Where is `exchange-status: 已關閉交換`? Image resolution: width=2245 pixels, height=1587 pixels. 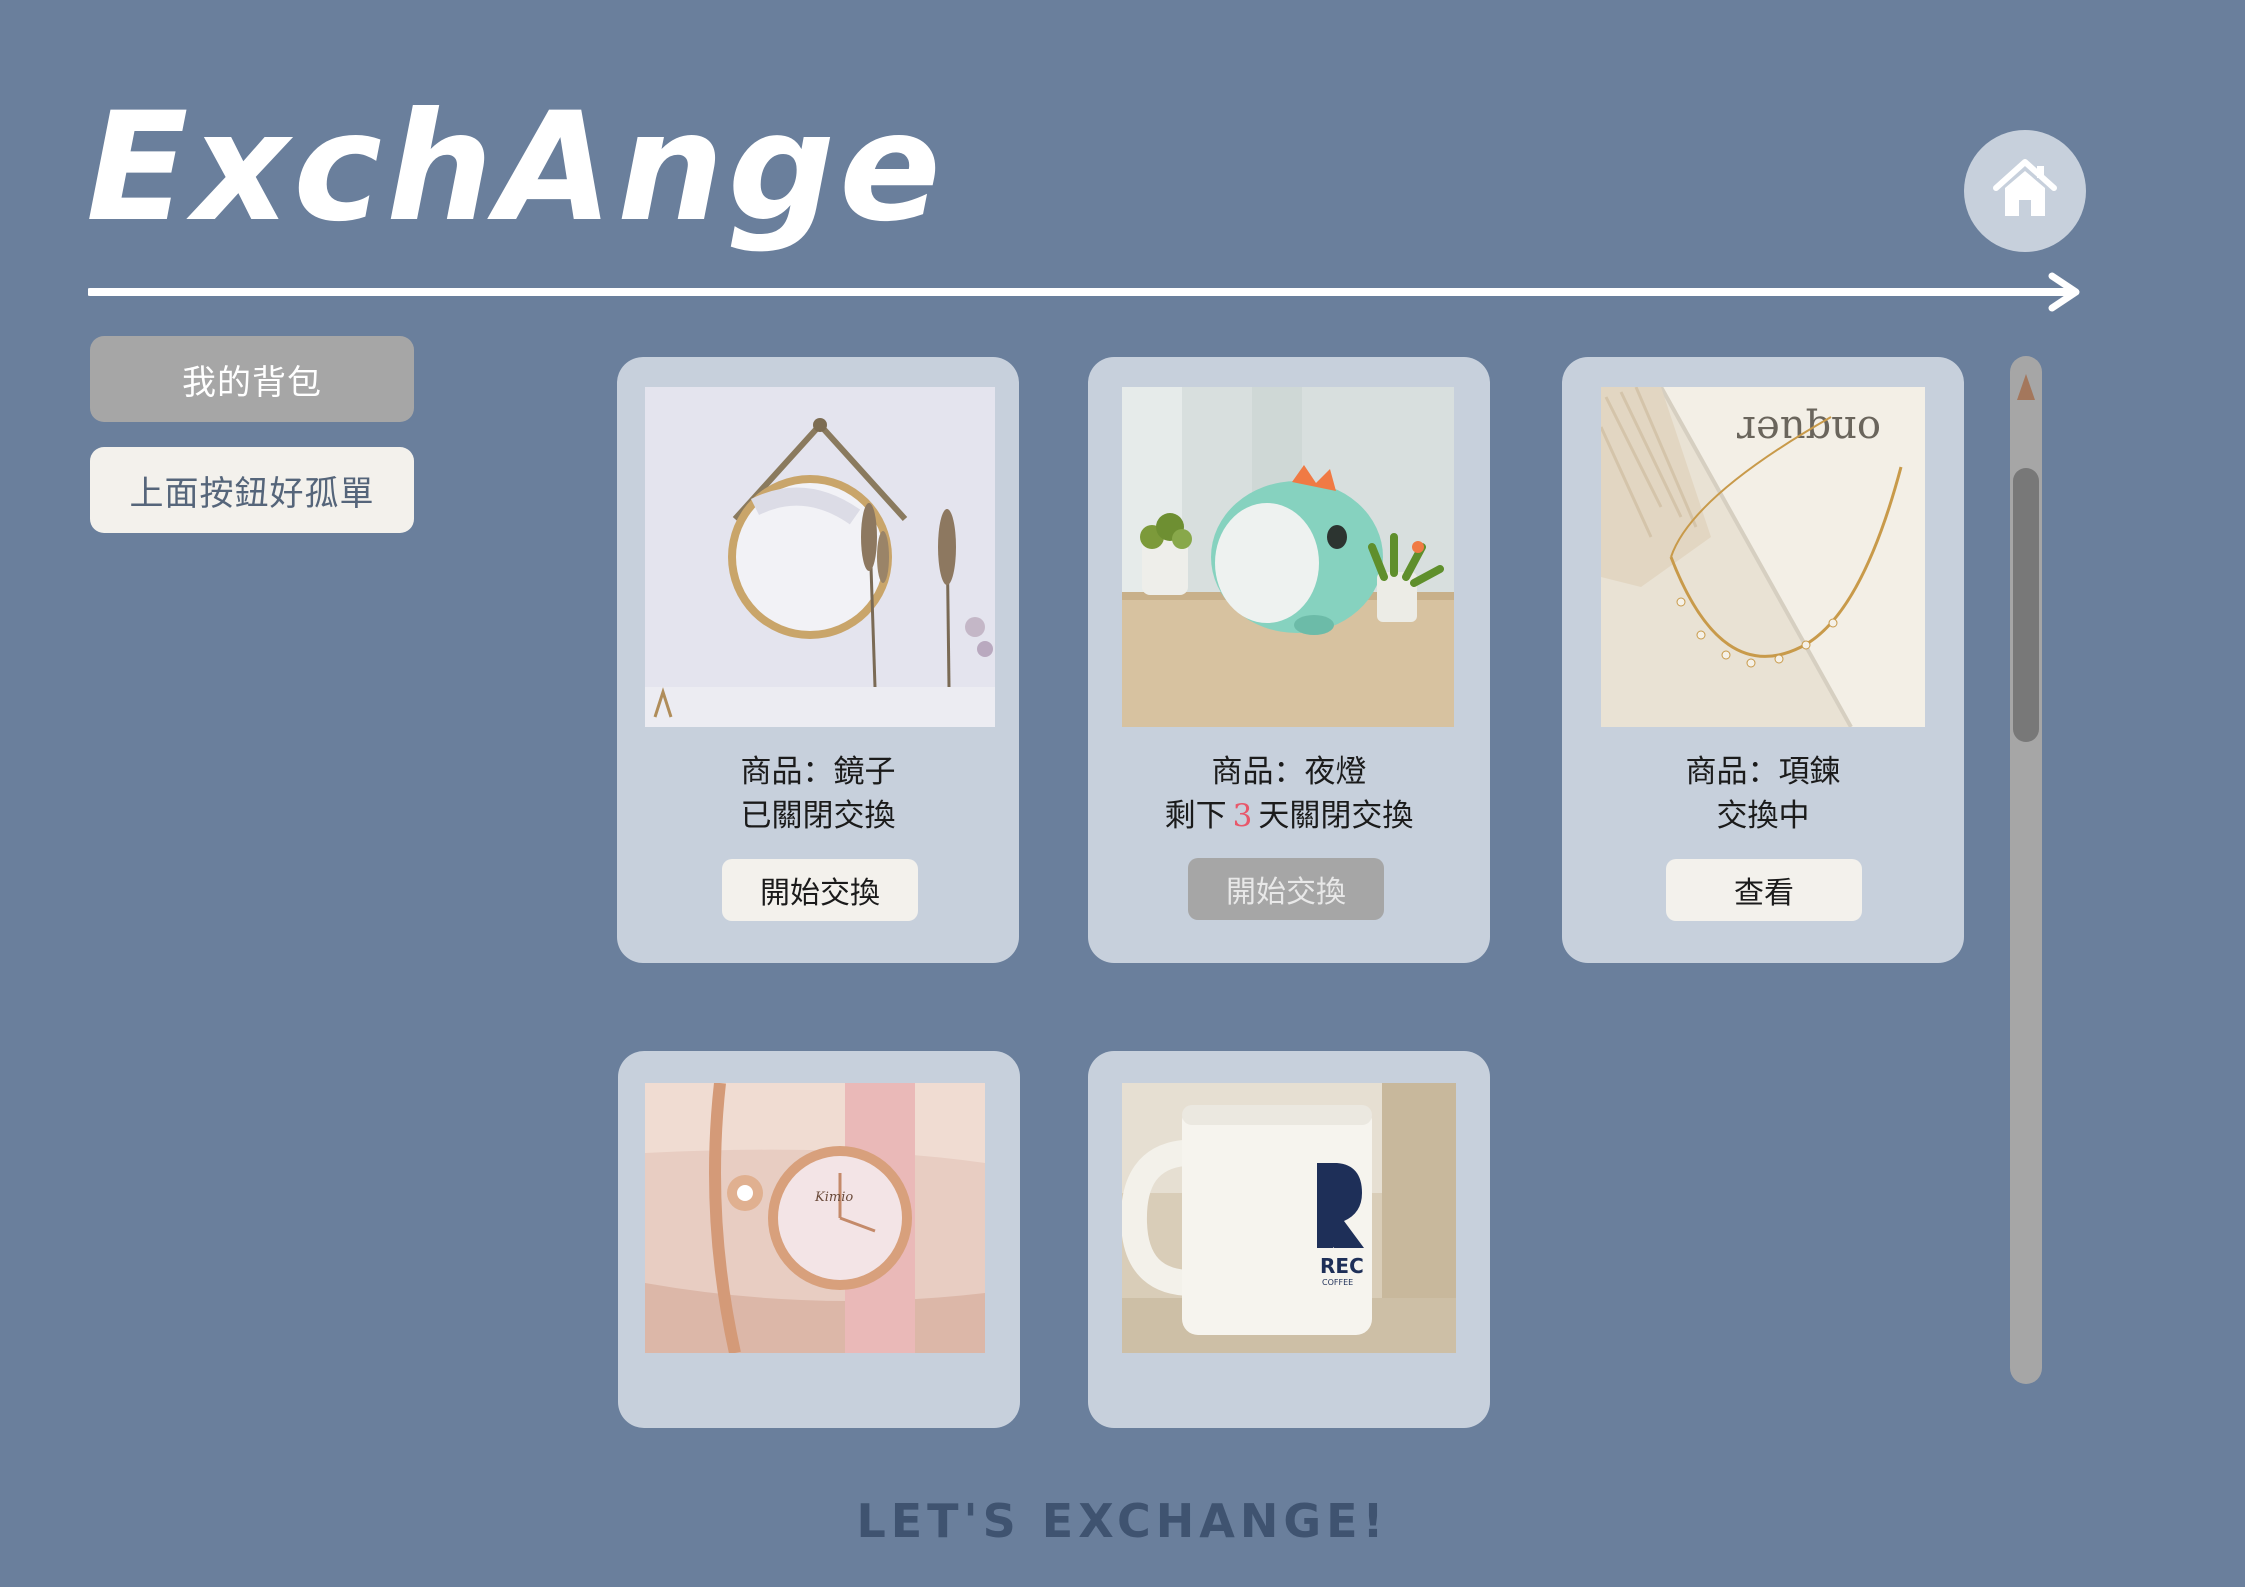
exchange-status: 已關閉交換 is located at coordinates (818, 816).